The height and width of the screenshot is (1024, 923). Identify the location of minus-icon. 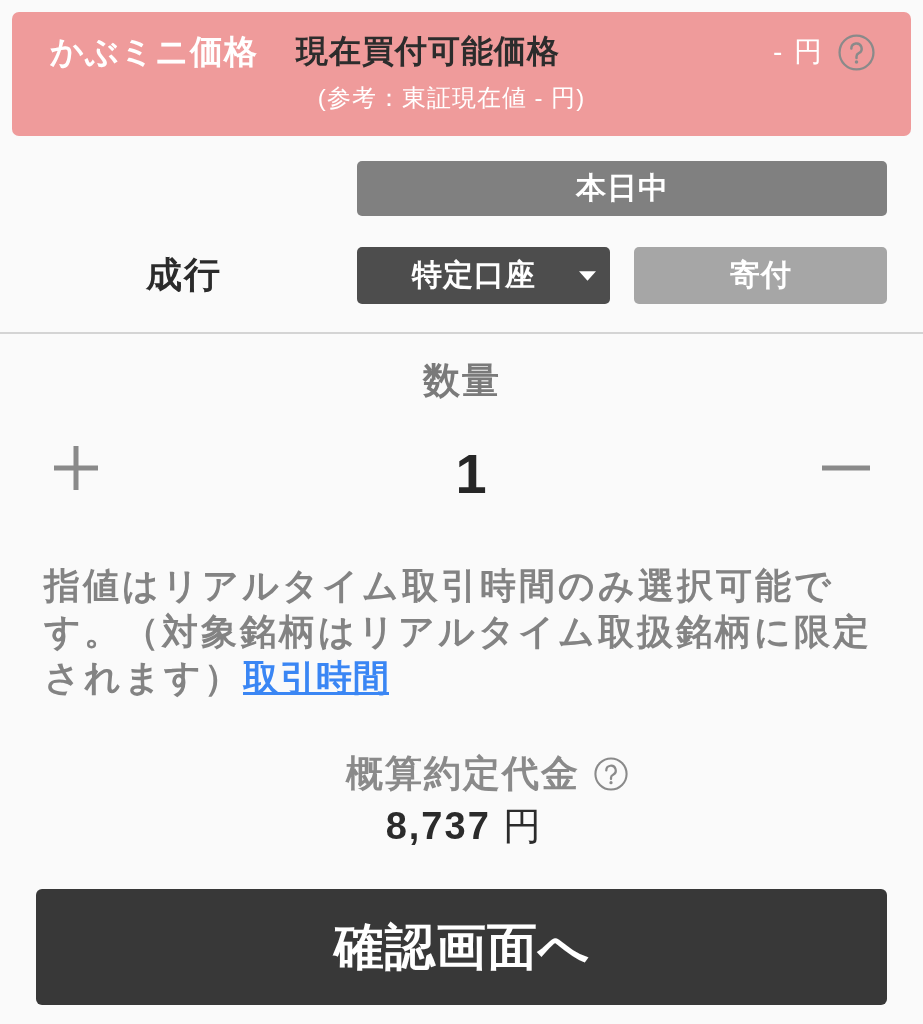
(846, 468).